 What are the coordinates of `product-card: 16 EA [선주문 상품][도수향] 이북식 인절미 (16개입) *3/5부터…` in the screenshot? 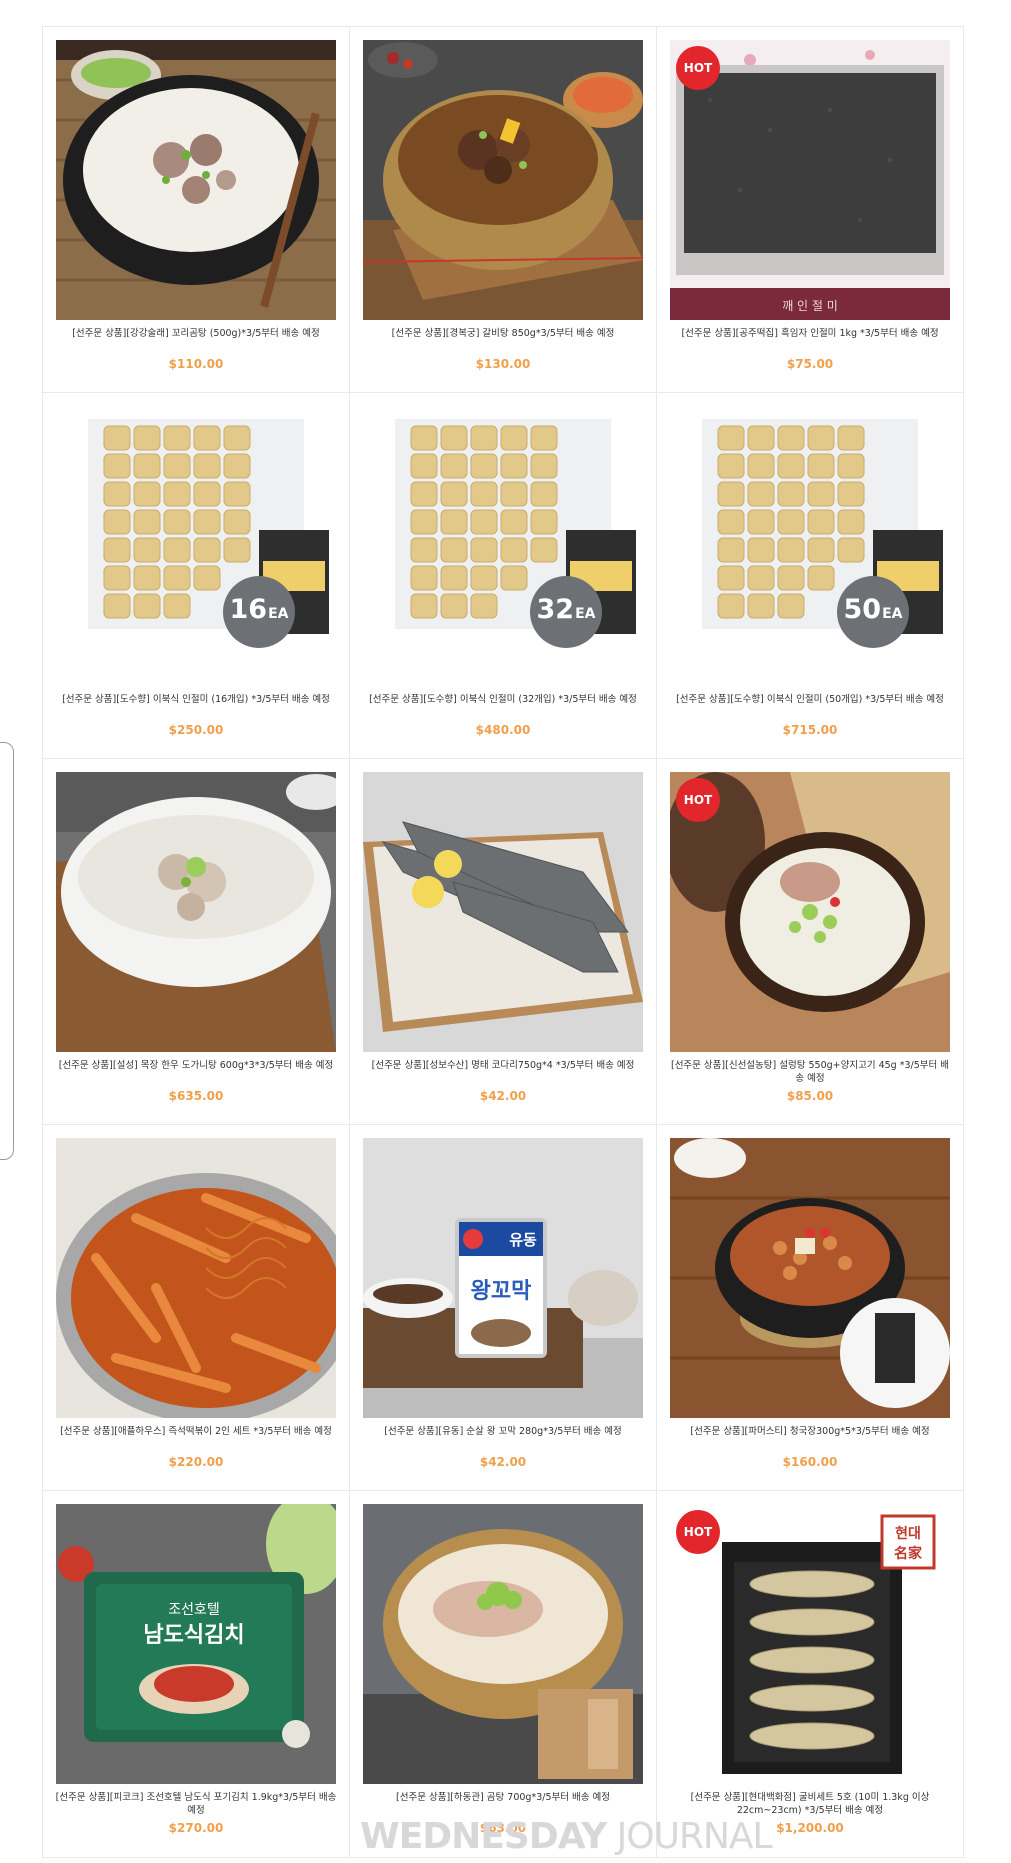 It's located at (196, 576).